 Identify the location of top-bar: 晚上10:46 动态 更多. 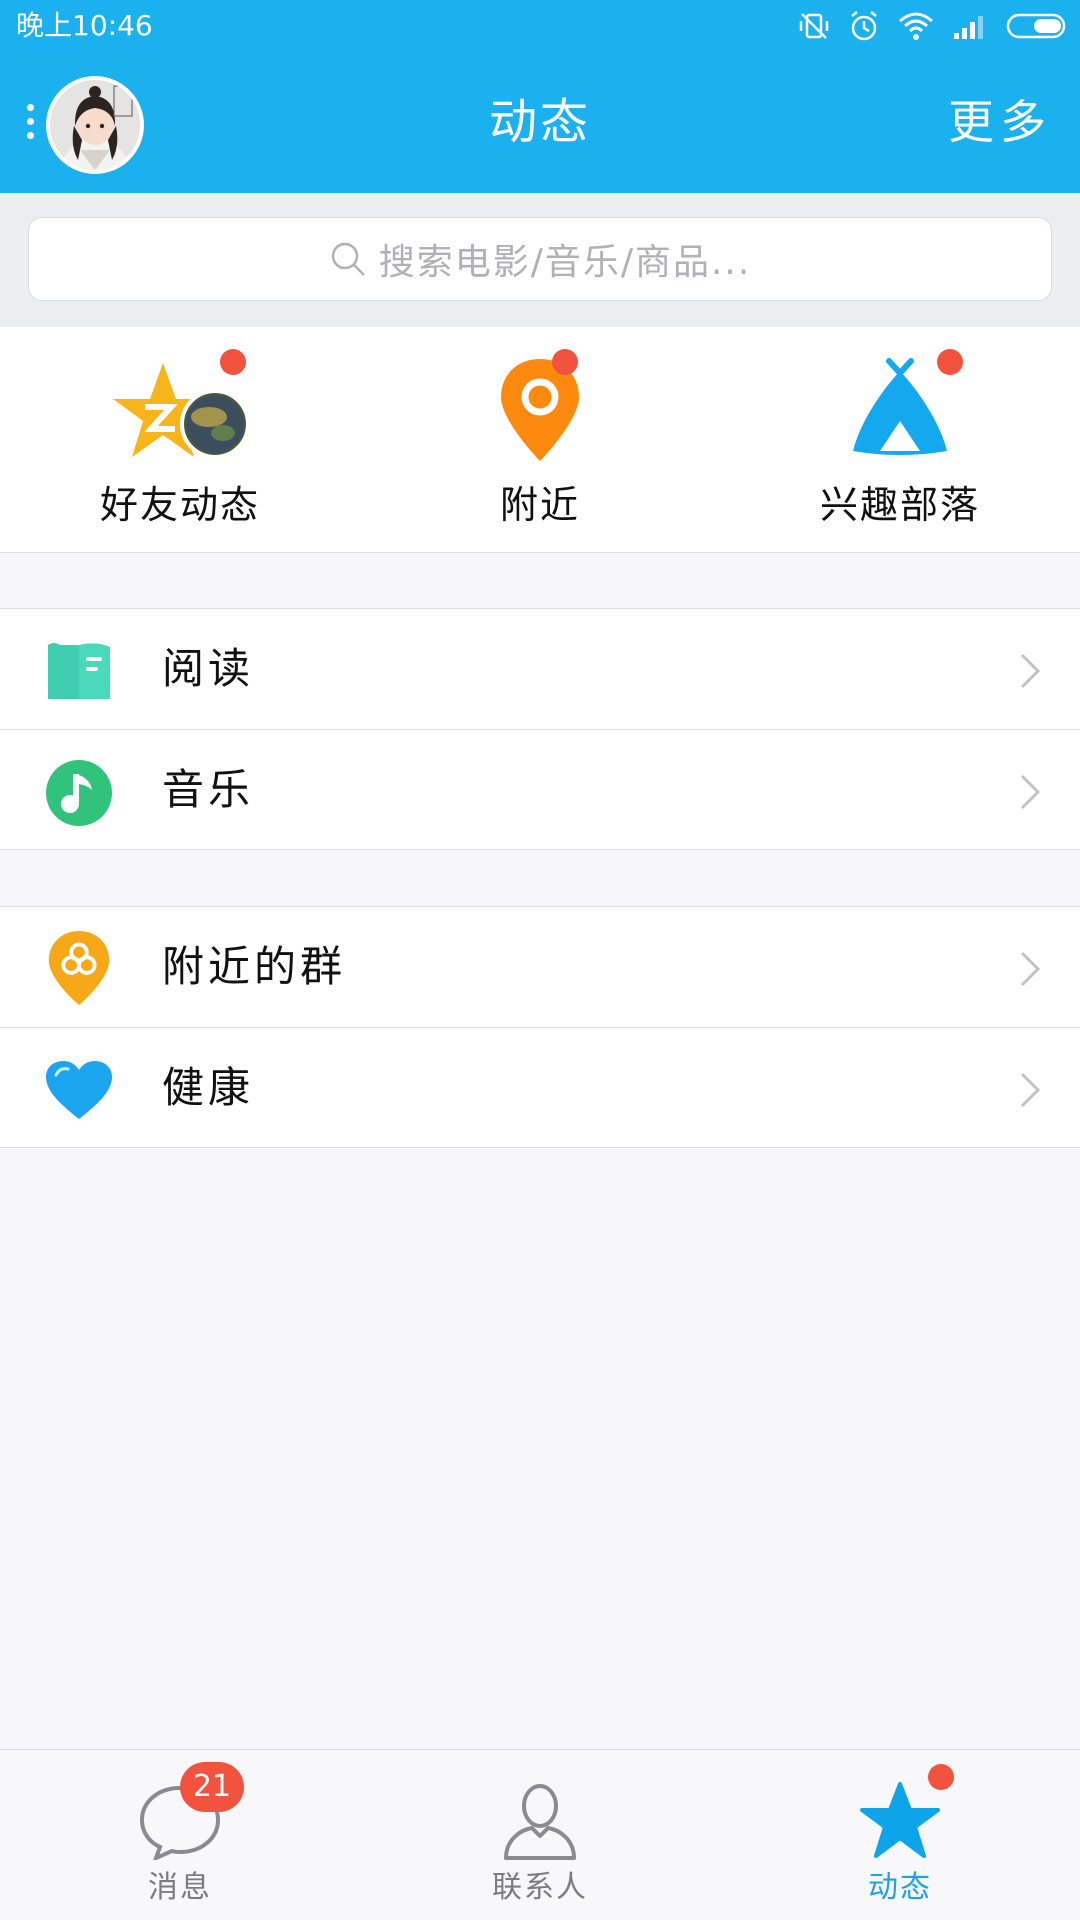
(540, 96).